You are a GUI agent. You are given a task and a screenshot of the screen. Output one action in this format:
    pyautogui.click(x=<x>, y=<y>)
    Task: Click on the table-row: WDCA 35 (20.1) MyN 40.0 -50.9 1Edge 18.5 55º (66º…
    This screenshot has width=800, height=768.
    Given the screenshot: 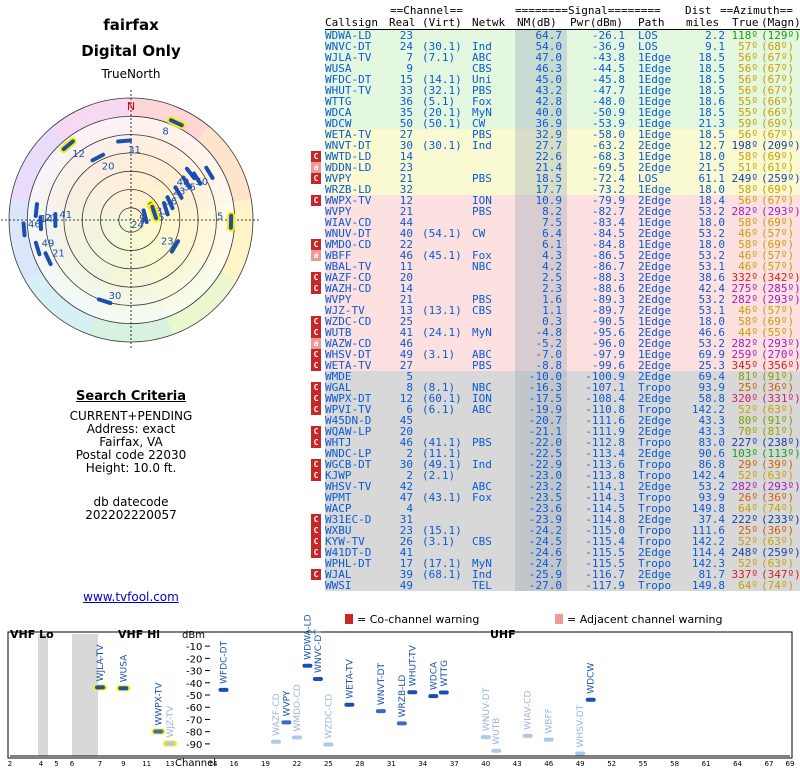 What is the action you would take?
    pyautogui.click(x=562, y=112)
    